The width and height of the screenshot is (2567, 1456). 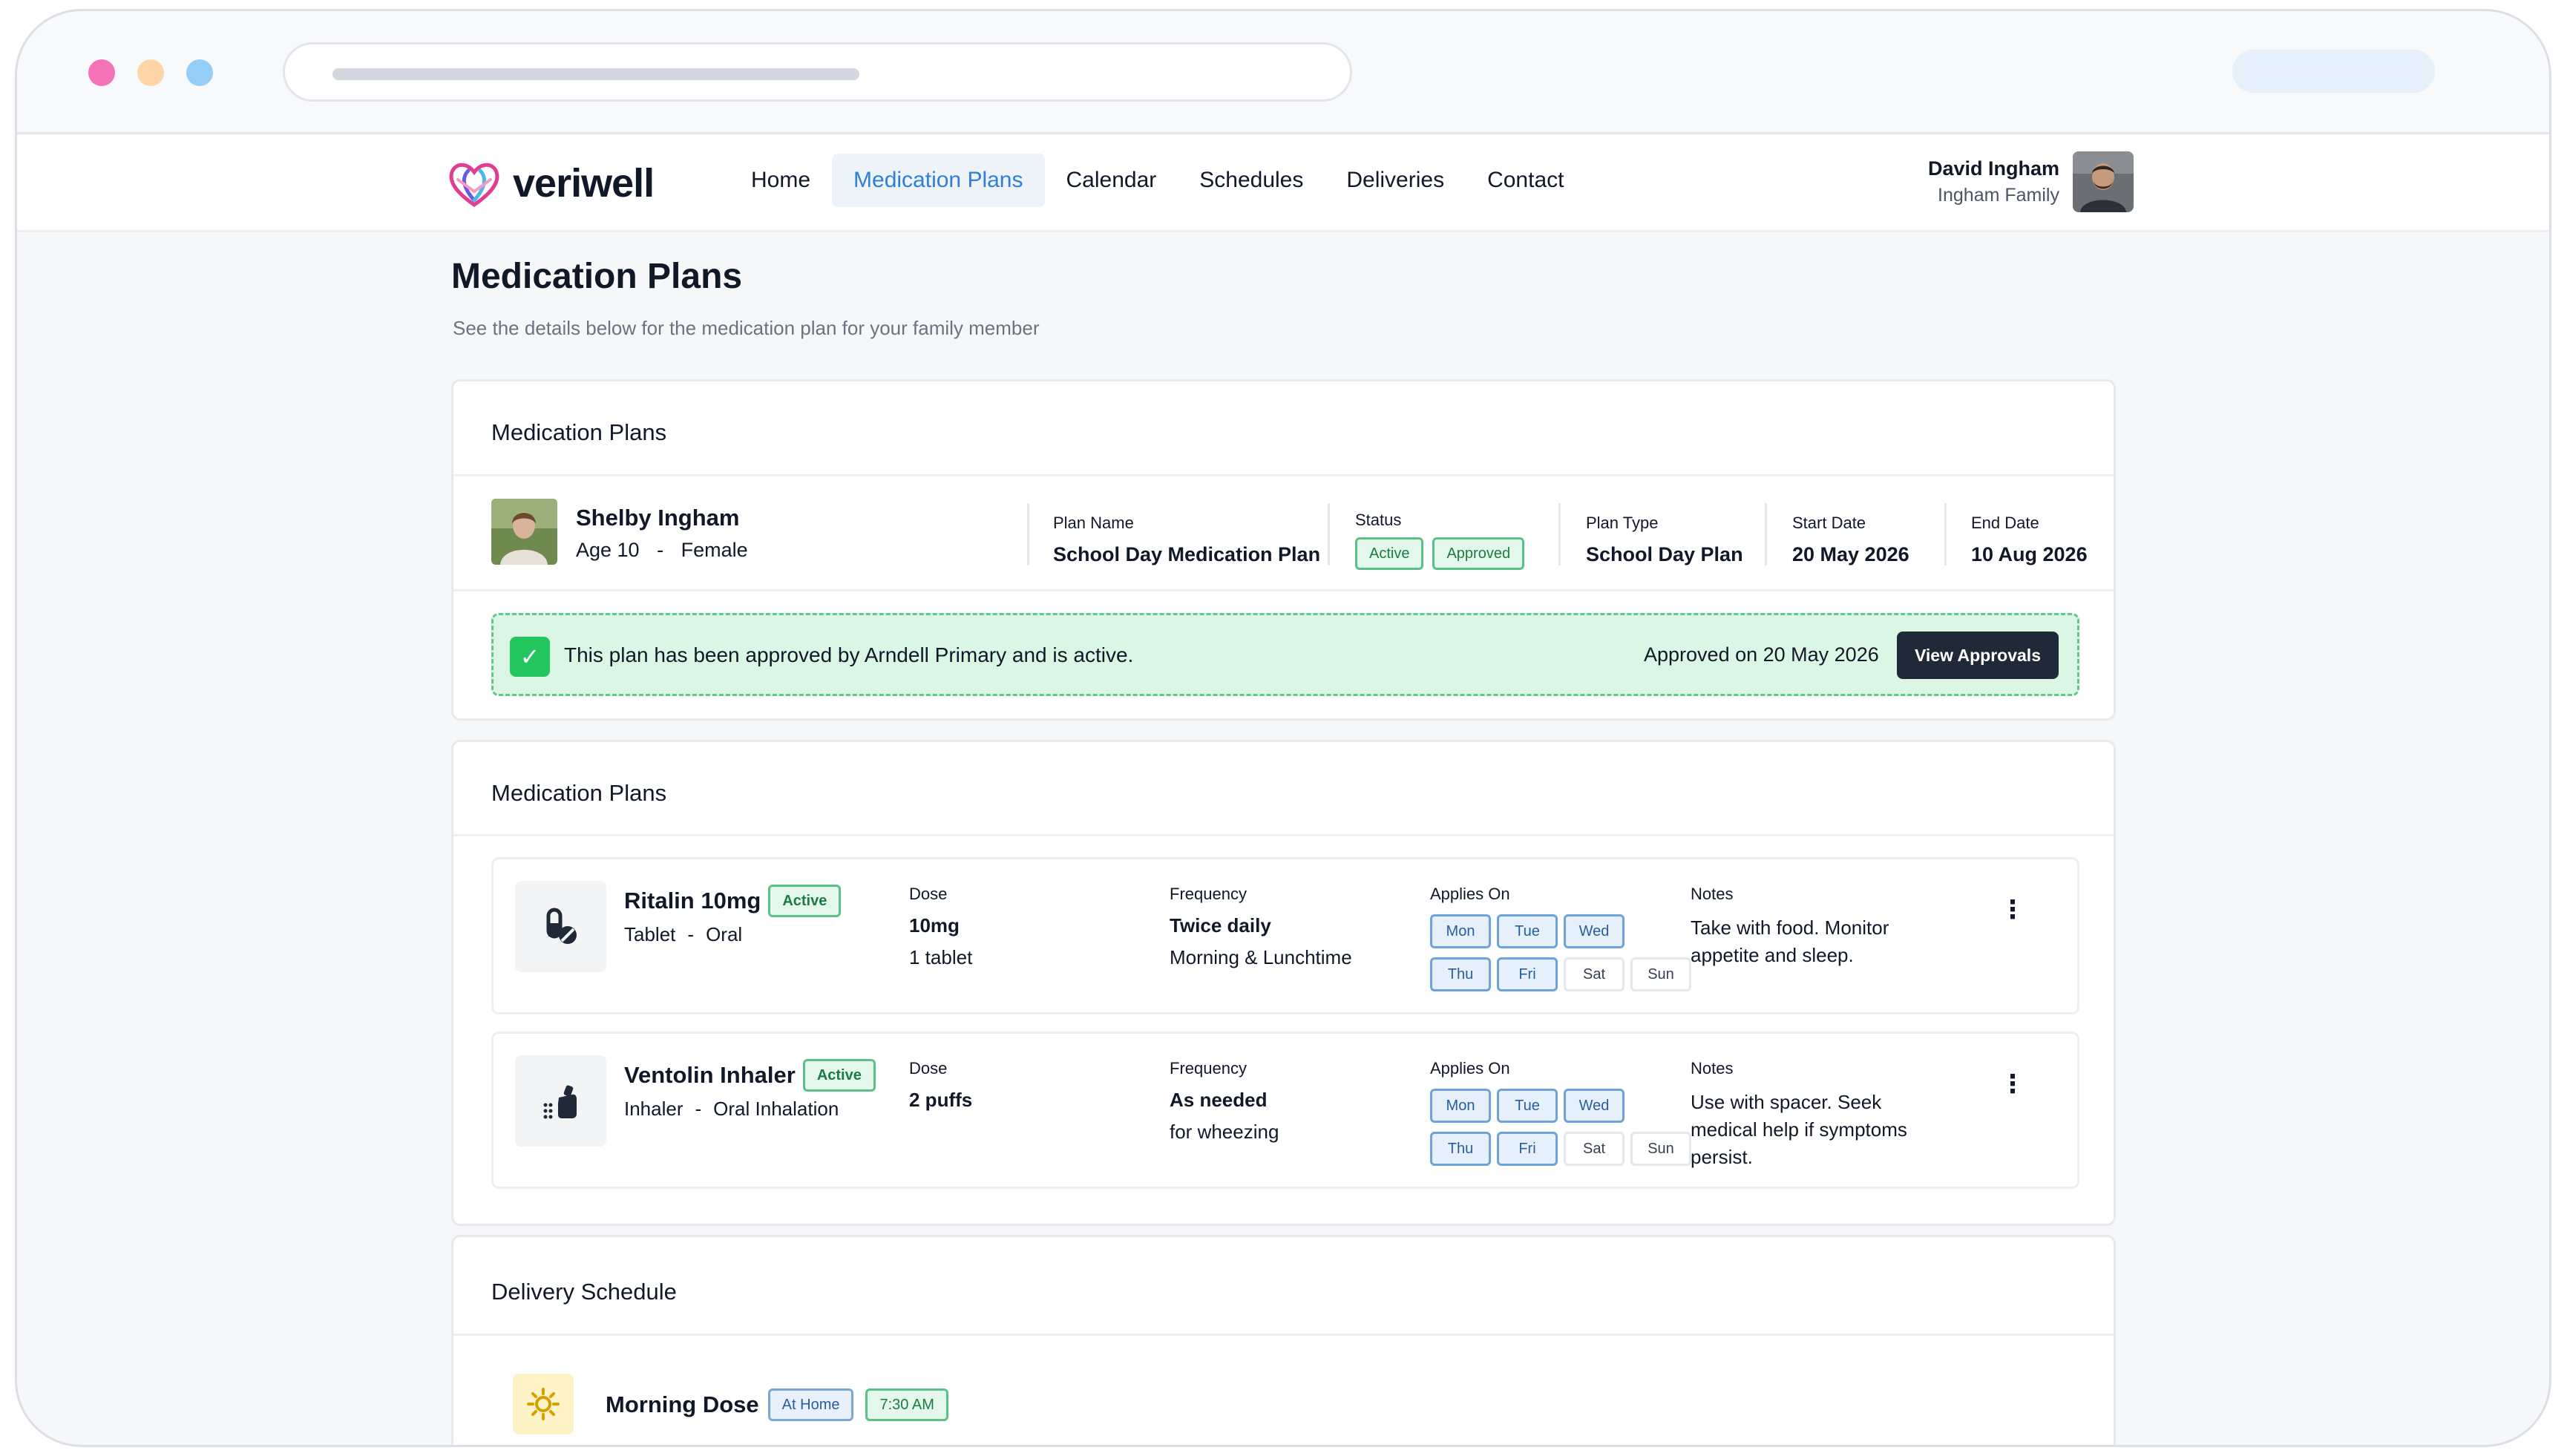 I want to click on view-approvals-button: View Approvals, so click(x=1978, y=656).